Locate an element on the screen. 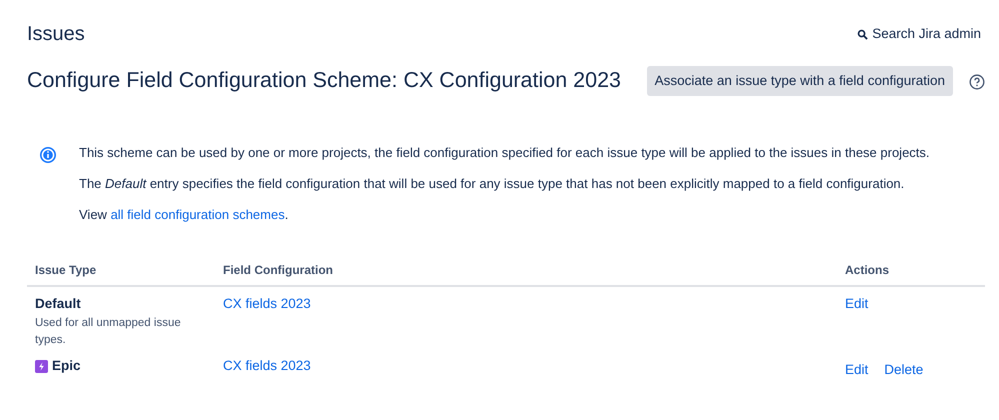 The width and height of the screenshot is (999, 420). search-icon is located at coordinates (862, 34).